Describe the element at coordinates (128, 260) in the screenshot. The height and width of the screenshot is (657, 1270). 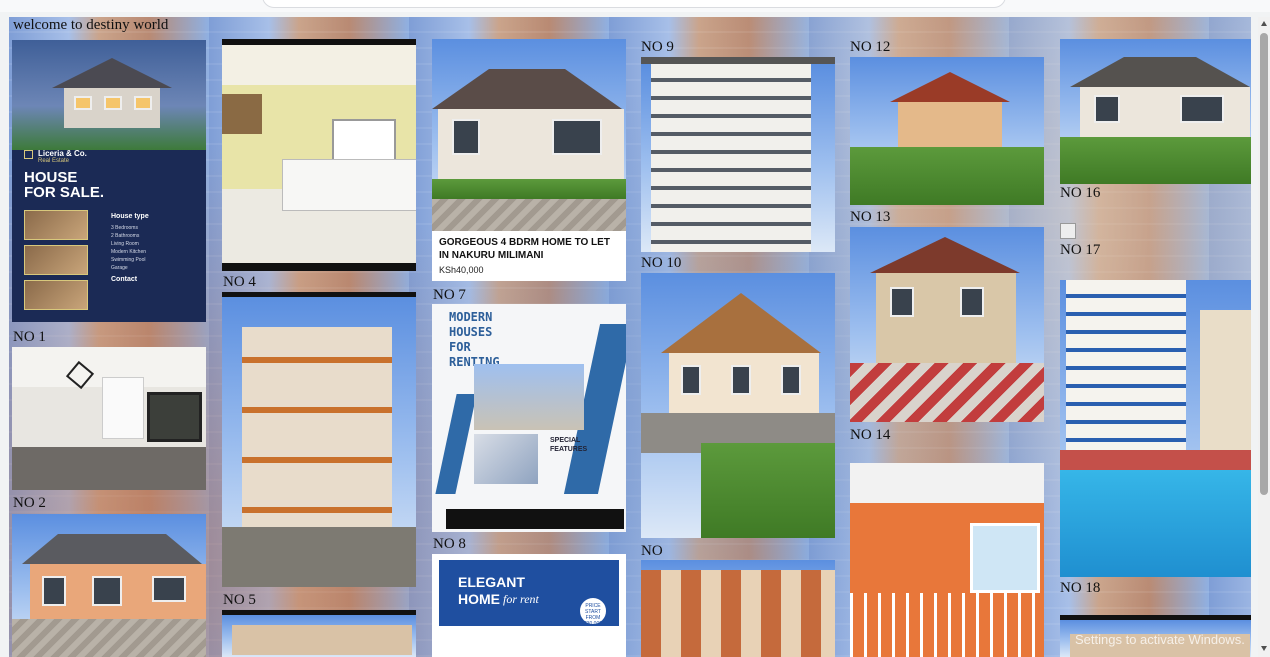
I see `feature-item: Swimming Pool` at that location.